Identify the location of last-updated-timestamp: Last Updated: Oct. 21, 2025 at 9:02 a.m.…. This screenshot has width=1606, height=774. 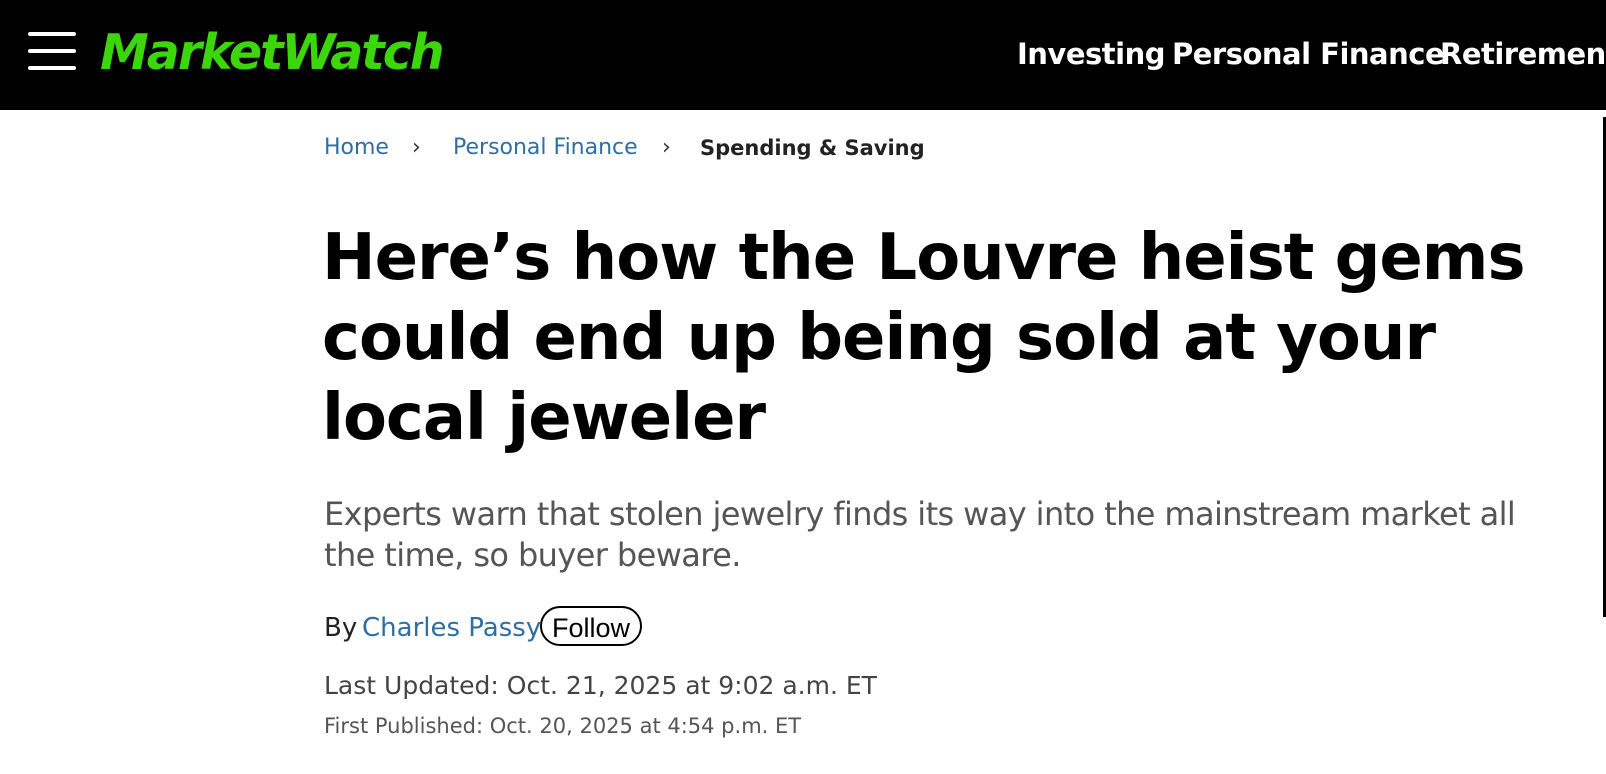
(600, 685).